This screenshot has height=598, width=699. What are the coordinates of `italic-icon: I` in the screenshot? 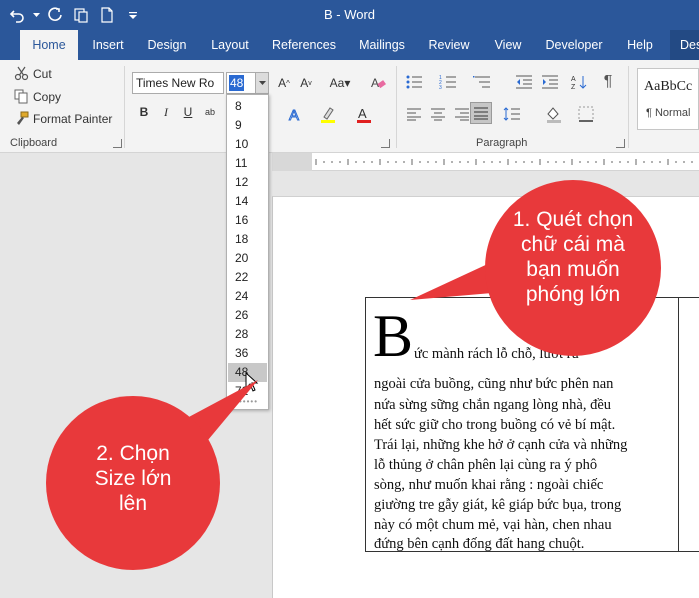 It's located at (166, 112).